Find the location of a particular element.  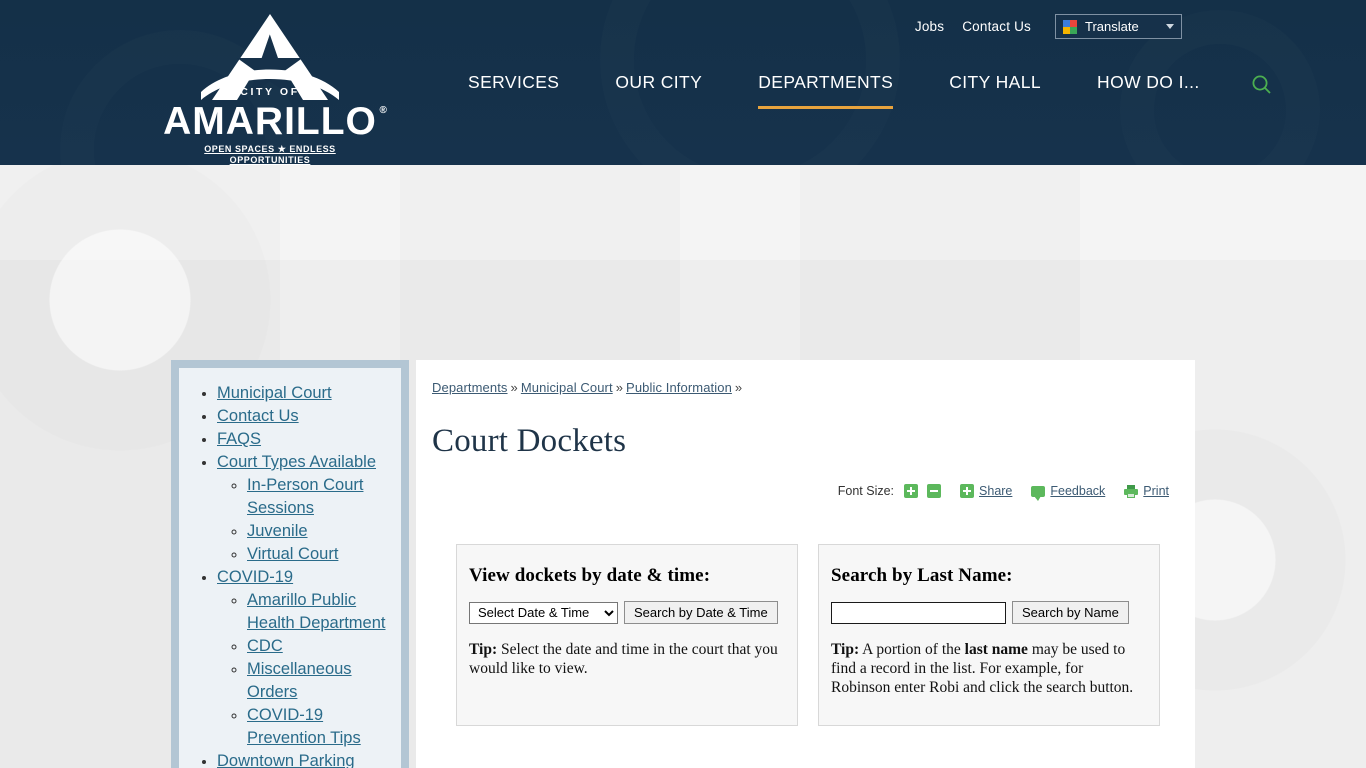

translate-widget: Translate is located at coordinates (1118, 26).